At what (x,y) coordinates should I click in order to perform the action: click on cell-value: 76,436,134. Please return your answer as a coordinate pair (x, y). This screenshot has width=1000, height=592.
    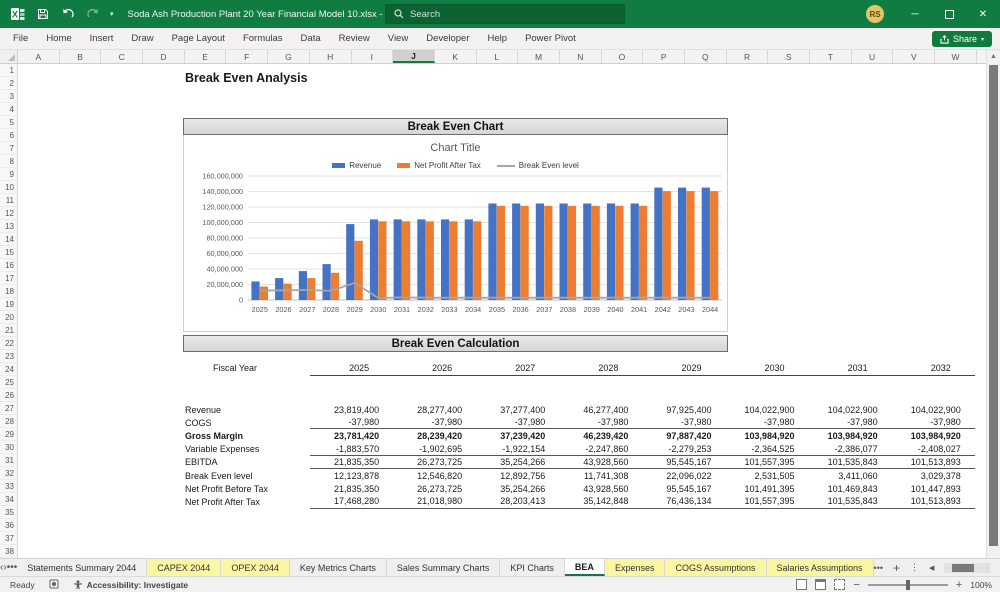
    Looking at the image, I should click on (684, 502).